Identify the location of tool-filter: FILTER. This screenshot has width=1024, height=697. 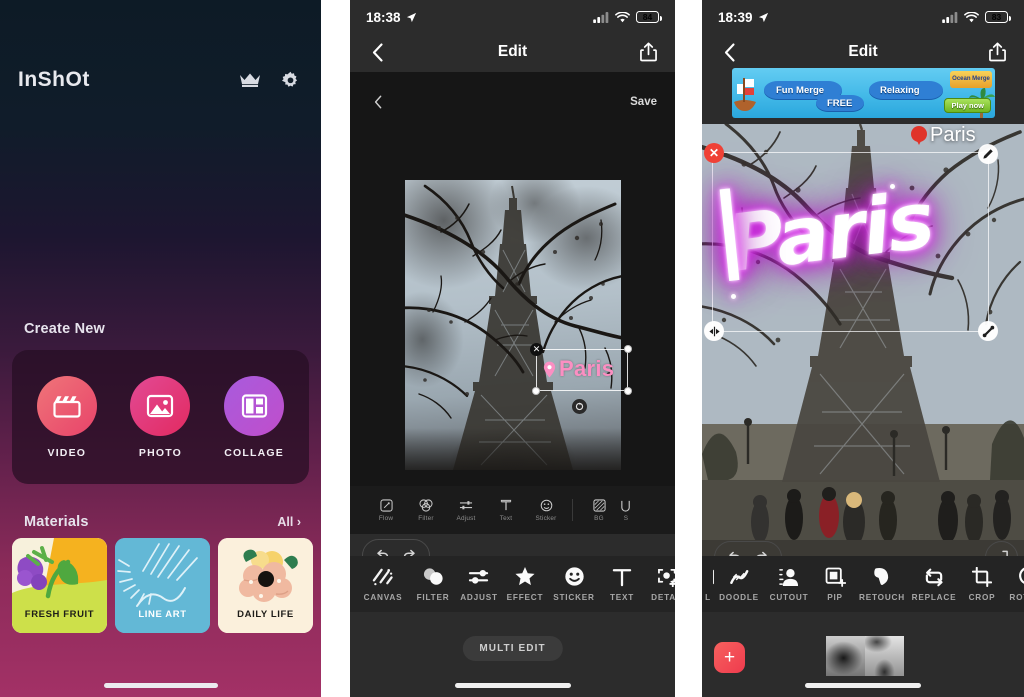
(433, 584).